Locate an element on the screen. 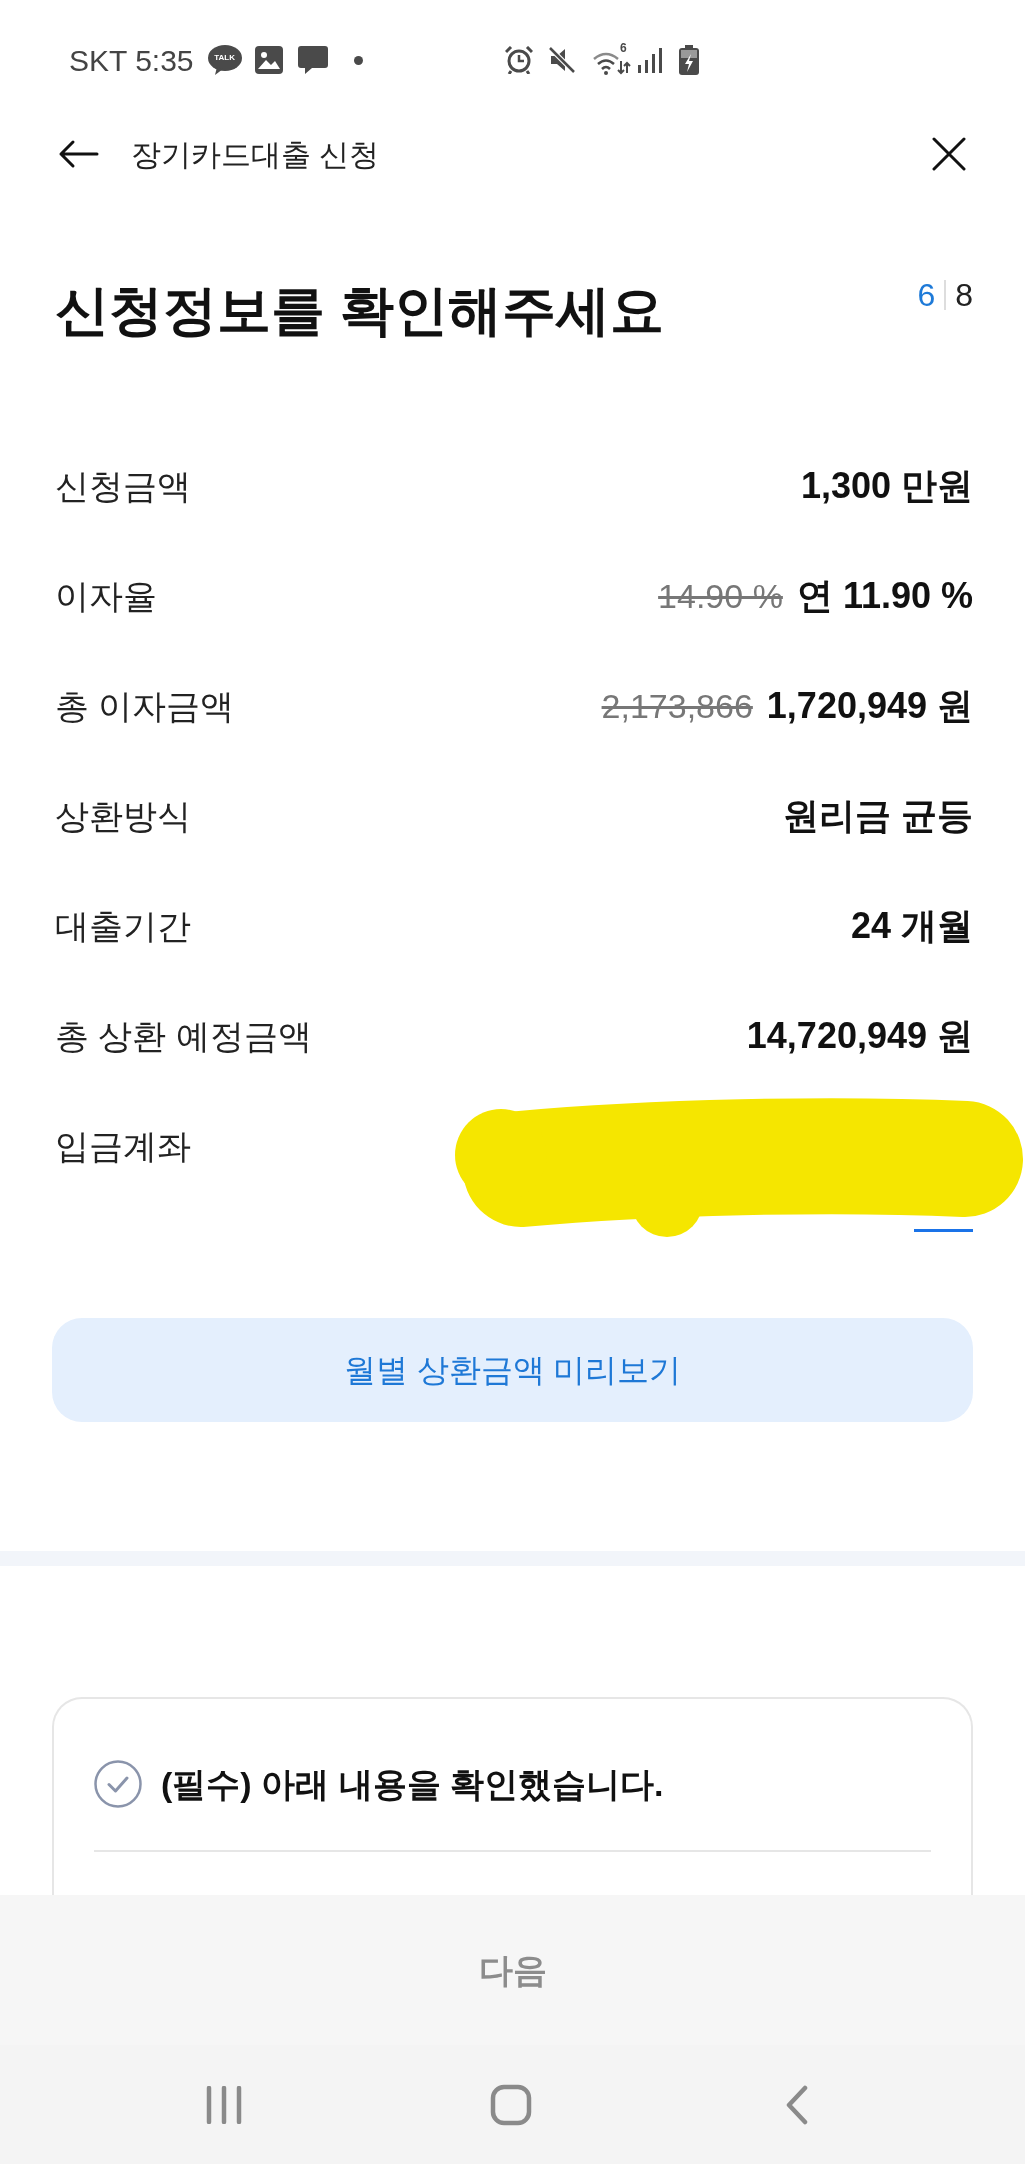 Image resolution: width=1025 pixels, height=2164 pixels. detail-value: 원리금 균등 is located at coordinates (878, 816).